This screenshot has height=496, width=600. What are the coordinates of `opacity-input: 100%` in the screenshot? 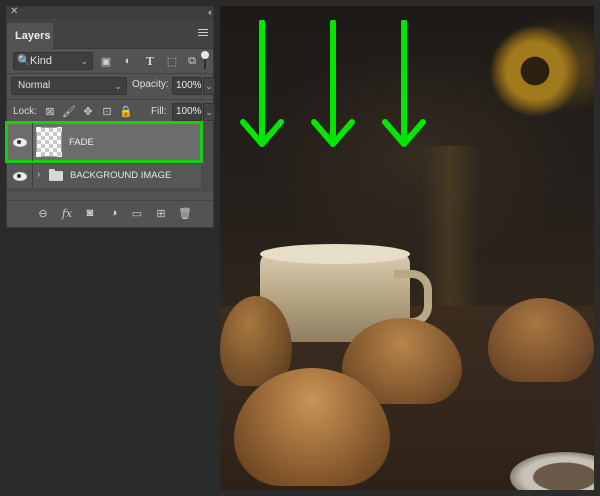 It's located at (187, 86).